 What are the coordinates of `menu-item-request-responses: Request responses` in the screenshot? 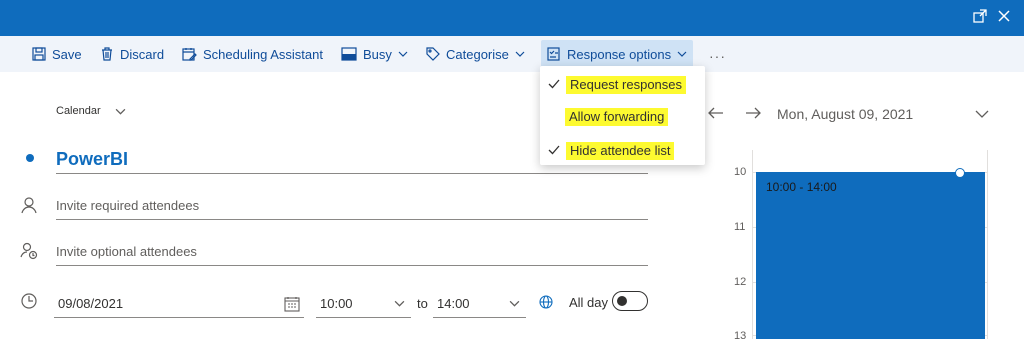 It's located at (622, 85).